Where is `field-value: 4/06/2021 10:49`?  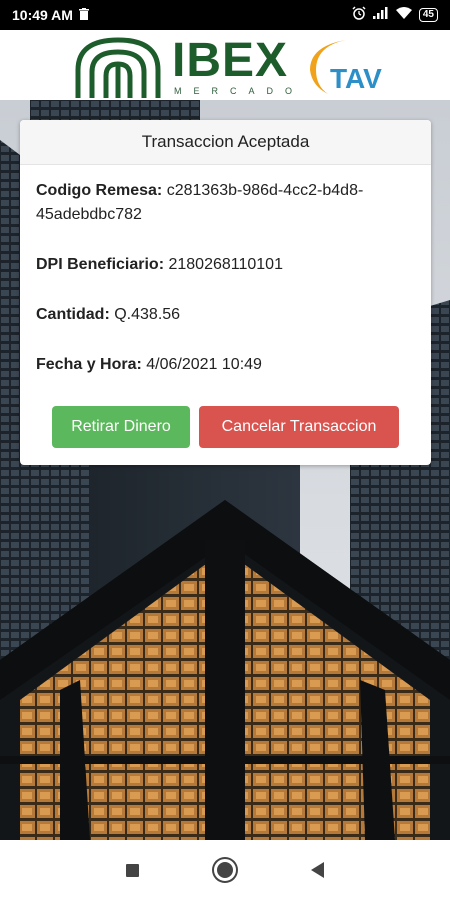 field-value: 4/06/2021 10:49 is located at coordinates (204, 364).